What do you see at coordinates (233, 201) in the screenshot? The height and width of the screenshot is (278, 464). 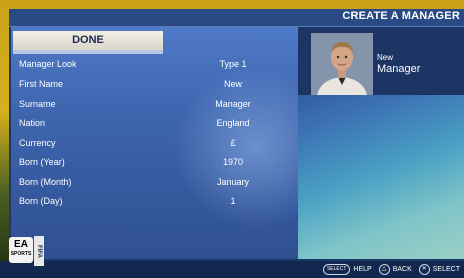 I see `row-value: 1` at bounding box center [233, 201].